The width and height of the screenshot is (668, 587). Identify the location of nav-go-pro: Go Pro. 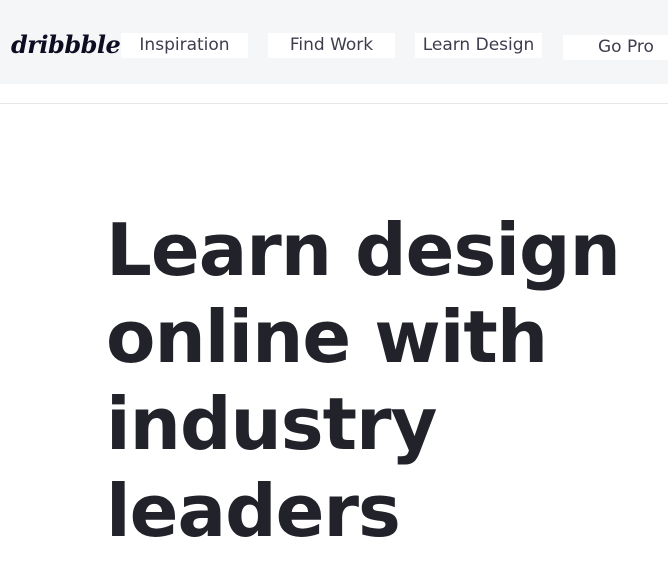
(615, 47).